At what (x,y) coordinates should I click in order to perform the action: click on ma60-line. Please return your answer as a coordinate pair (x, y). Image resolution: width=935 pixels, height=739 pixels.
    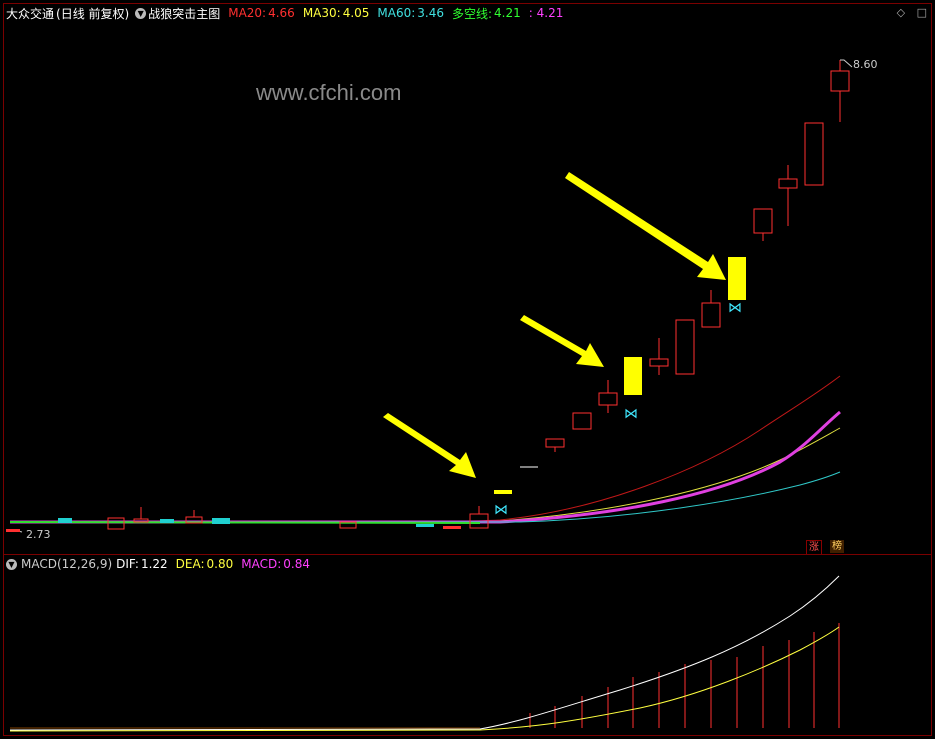
    Looking at the image, I should click on (425, 497).